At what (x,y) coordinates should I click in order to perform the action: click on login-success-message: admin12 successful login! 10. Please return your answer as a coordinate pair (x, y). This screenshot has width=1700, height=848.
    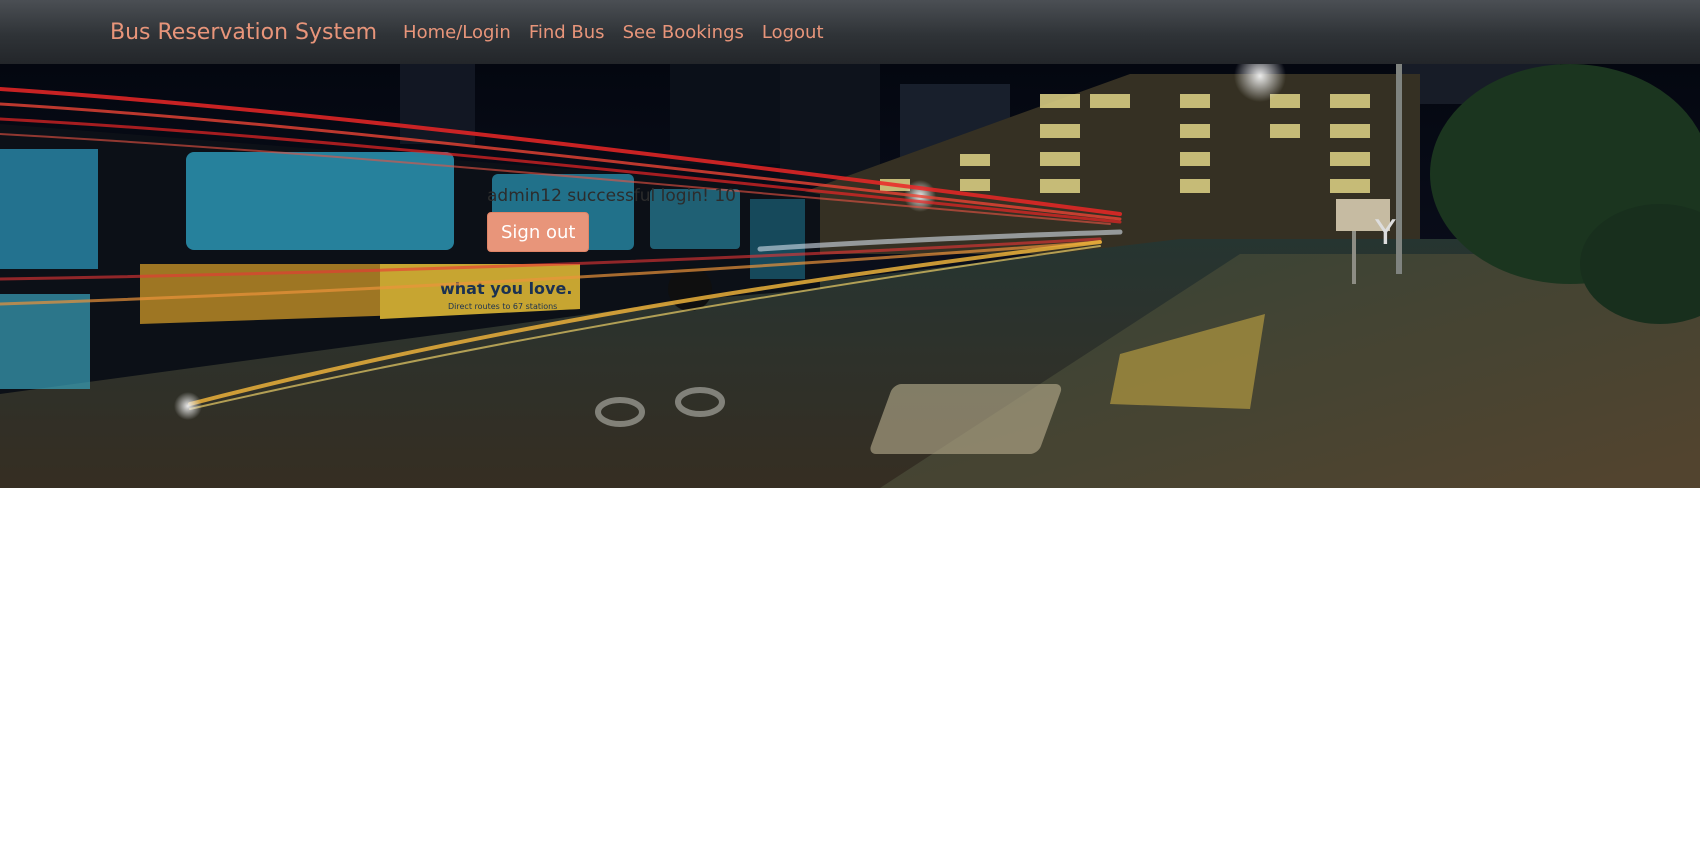
    Looking at the image, I should click on (611, 196).